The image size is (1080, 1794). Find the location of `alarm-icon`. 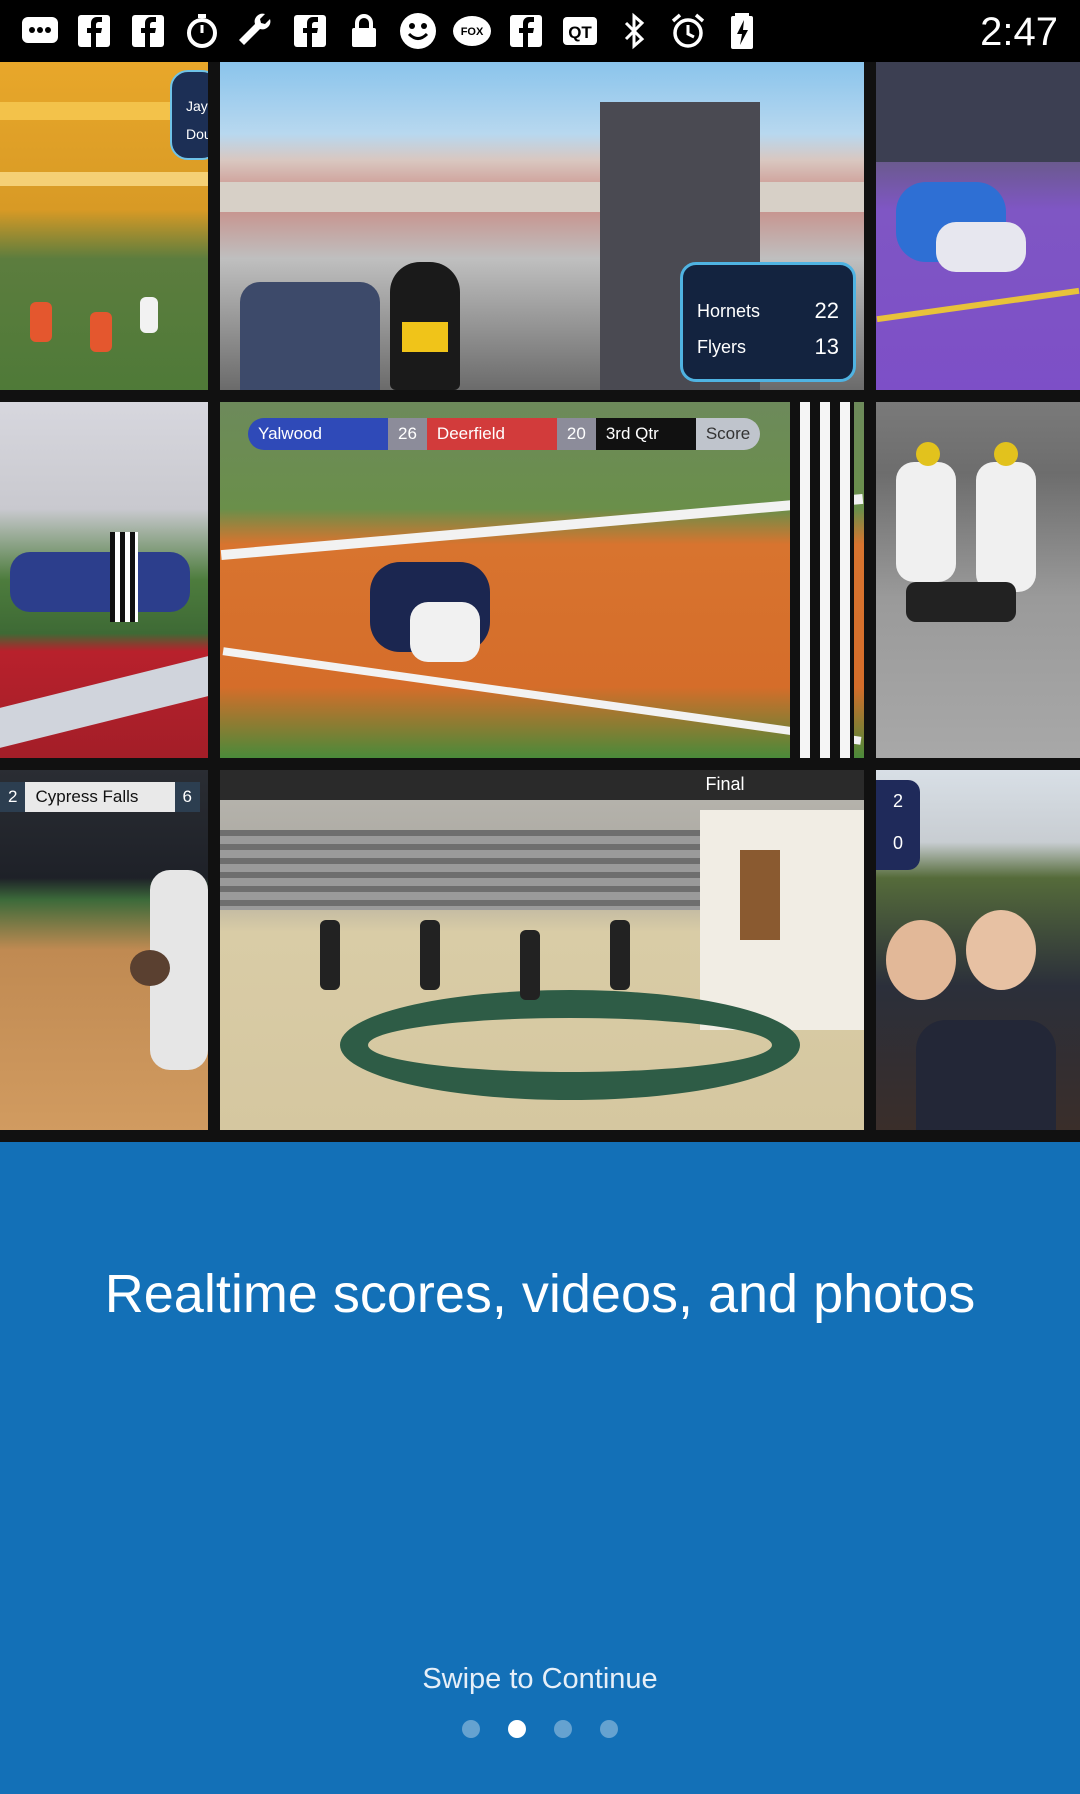

alarm-icon is located at coordinates (688, 31).